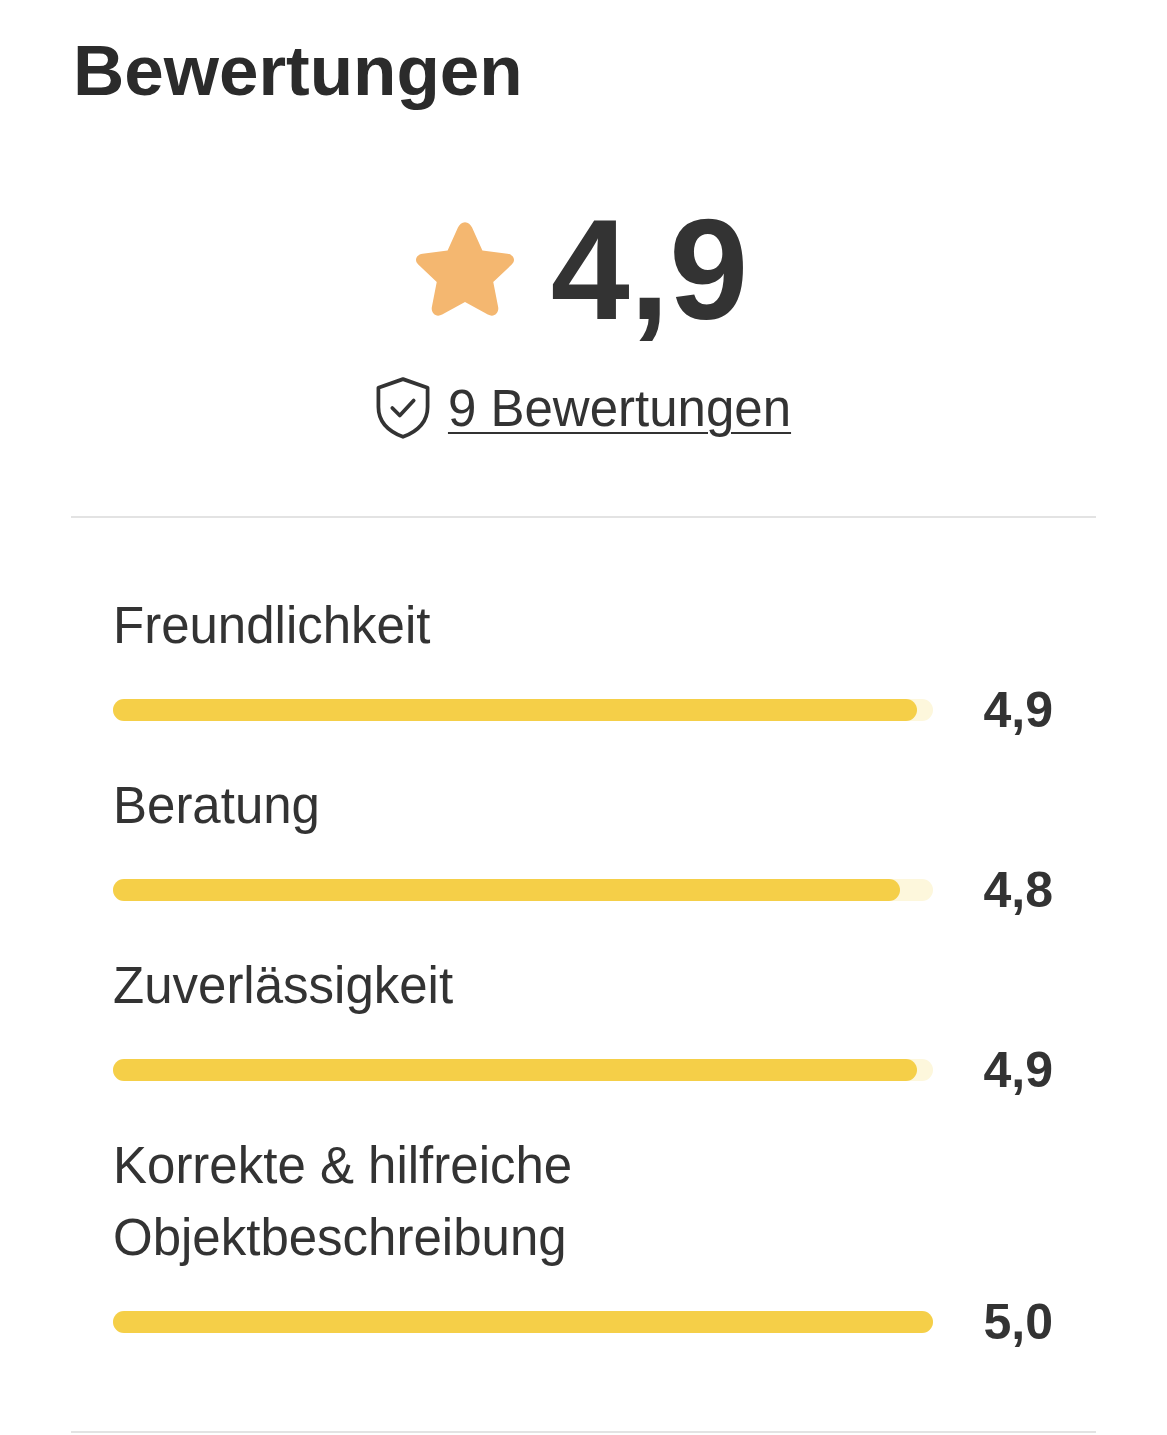 This screenshot has width=1167, height=1435. I want to click on average-rating: 4,9, so click(649, 270).